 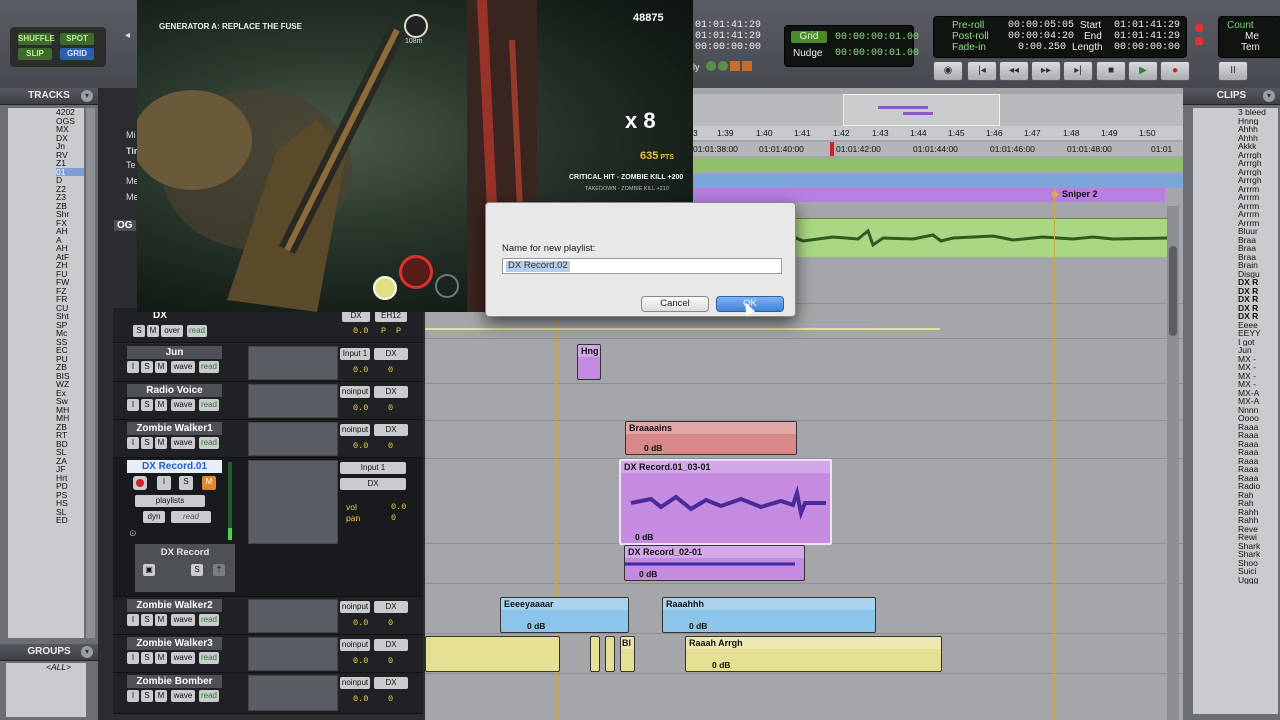 I want to click on clips-list-item: Nnnn, so click(x=1258, y=410).